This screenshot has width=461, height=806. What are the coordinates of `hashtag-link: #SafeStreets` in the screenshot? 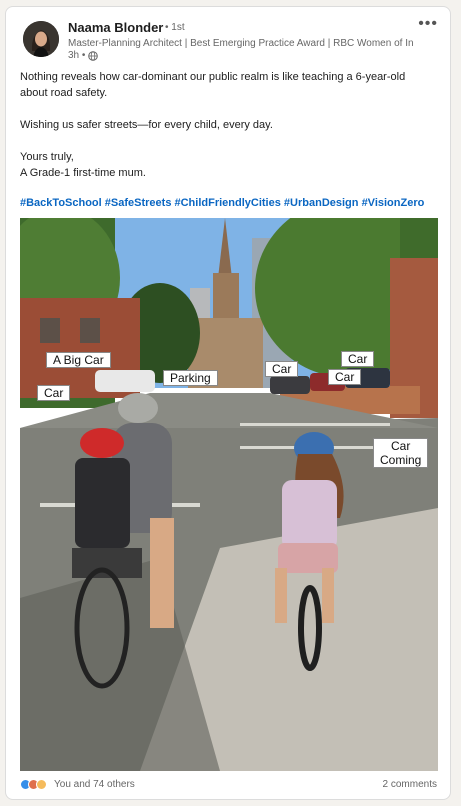 It's located at (138, 203).